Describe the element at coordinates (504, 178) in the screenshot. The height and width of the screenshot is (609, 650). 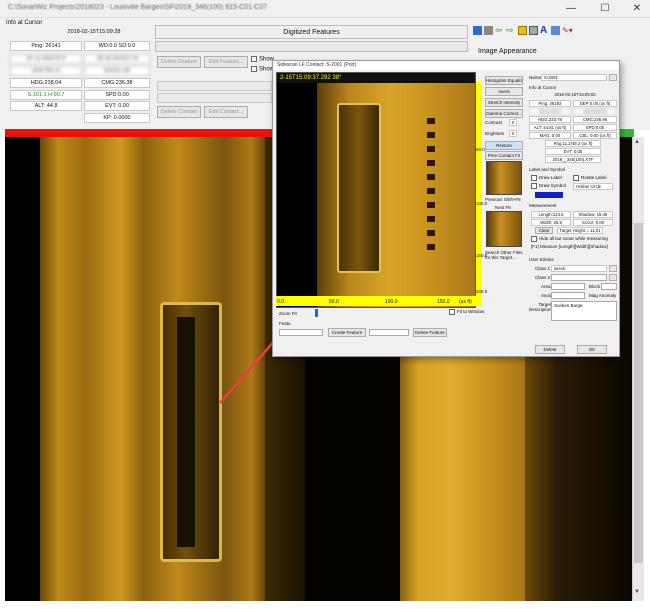
I see `prev-thumbnail` at that location.